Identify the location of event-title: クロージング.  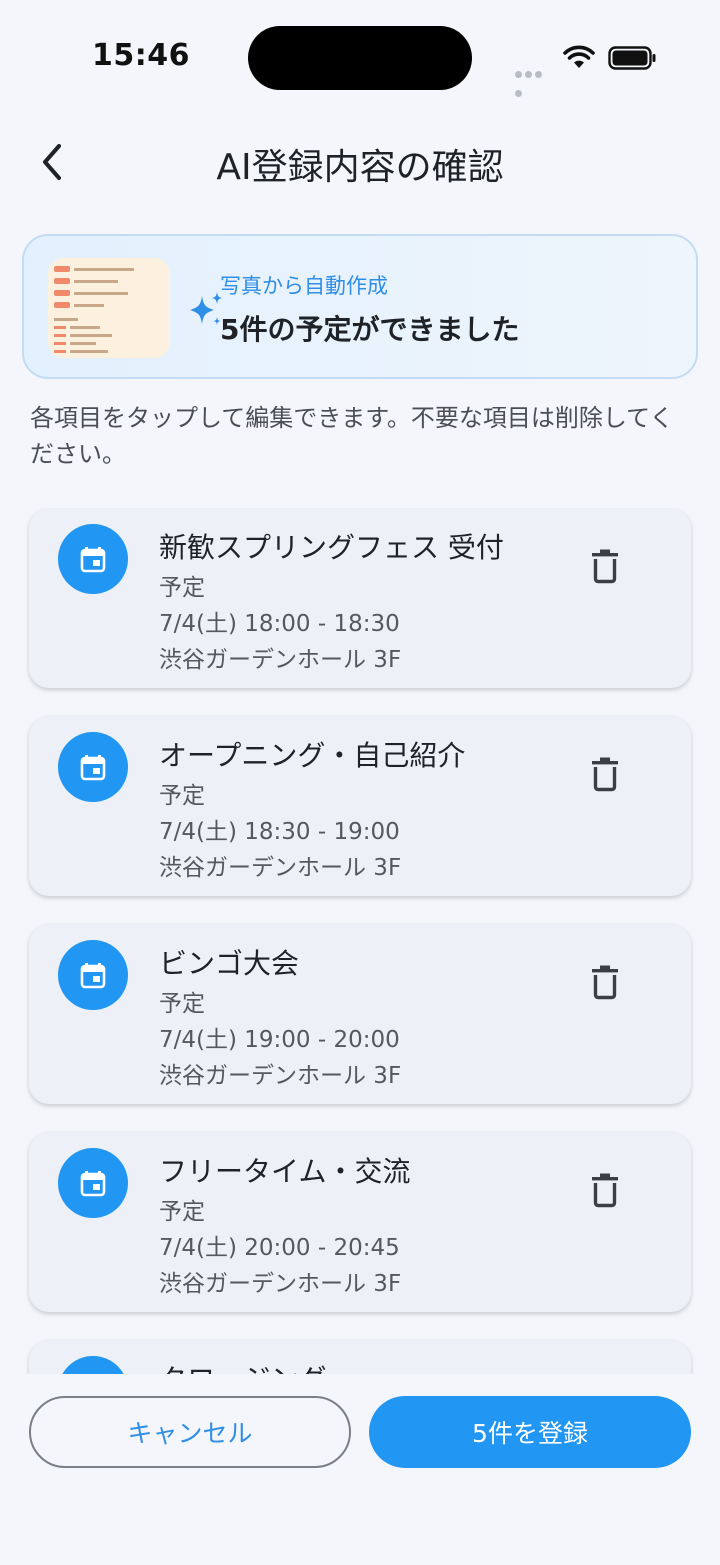
(242, 1366).